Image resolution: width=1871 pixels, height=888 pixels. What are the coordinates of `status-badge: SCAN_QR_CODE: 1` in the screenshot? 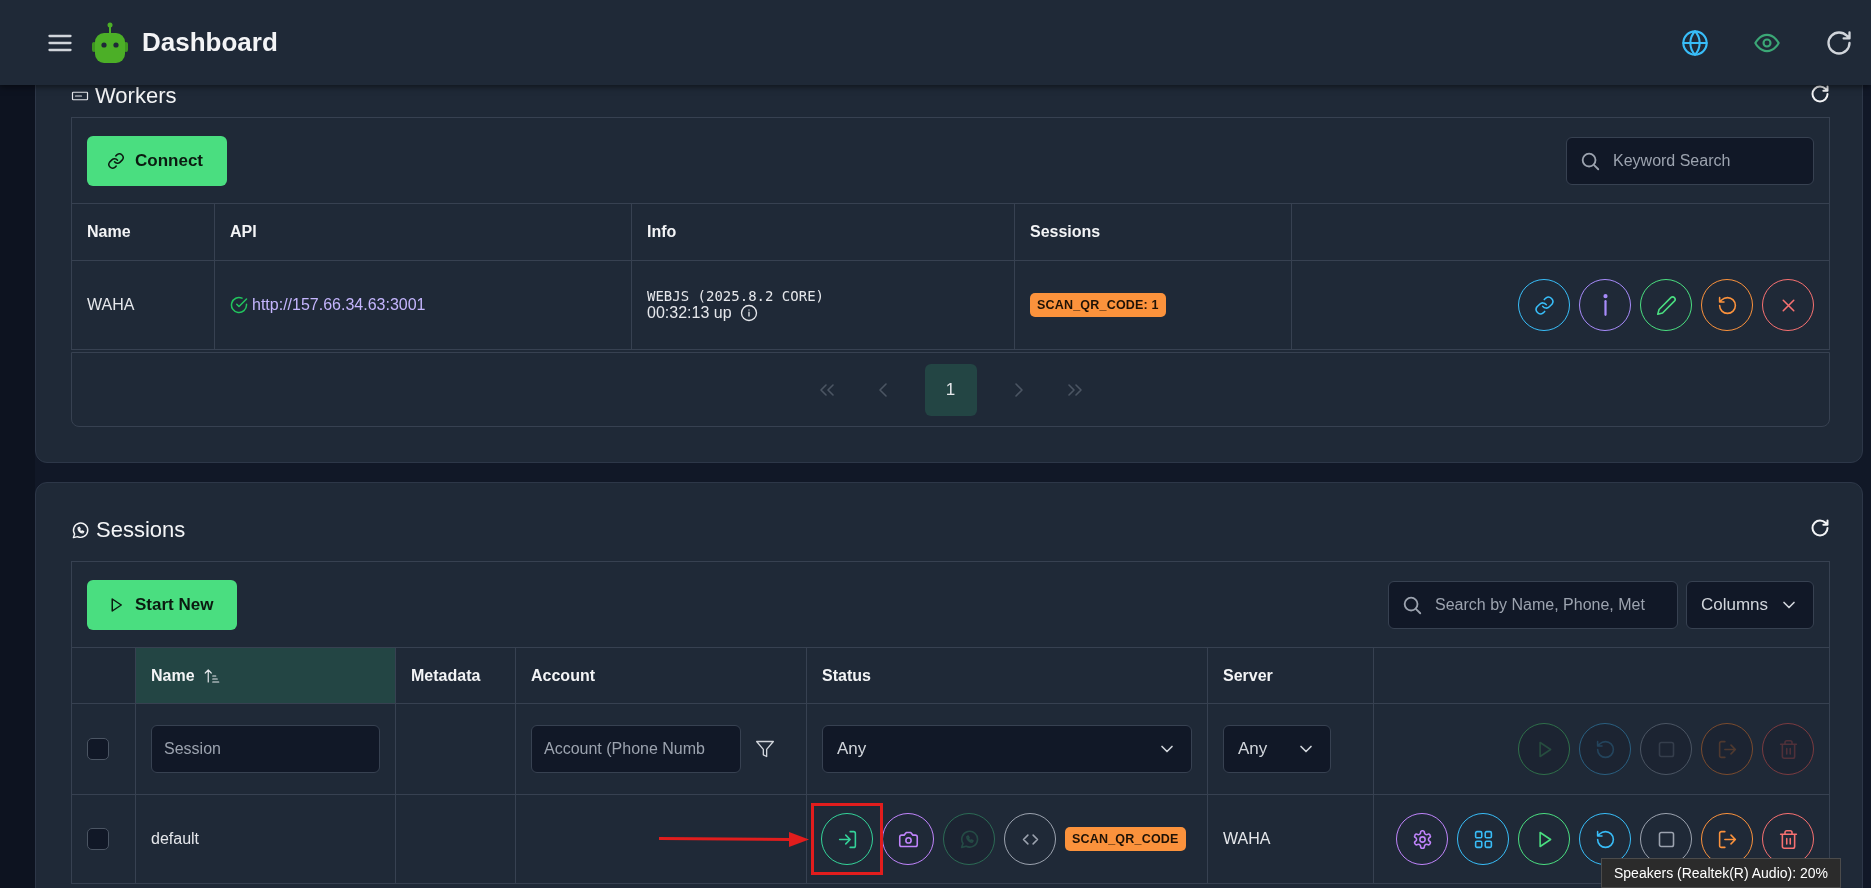 It's located at (1098, 305).